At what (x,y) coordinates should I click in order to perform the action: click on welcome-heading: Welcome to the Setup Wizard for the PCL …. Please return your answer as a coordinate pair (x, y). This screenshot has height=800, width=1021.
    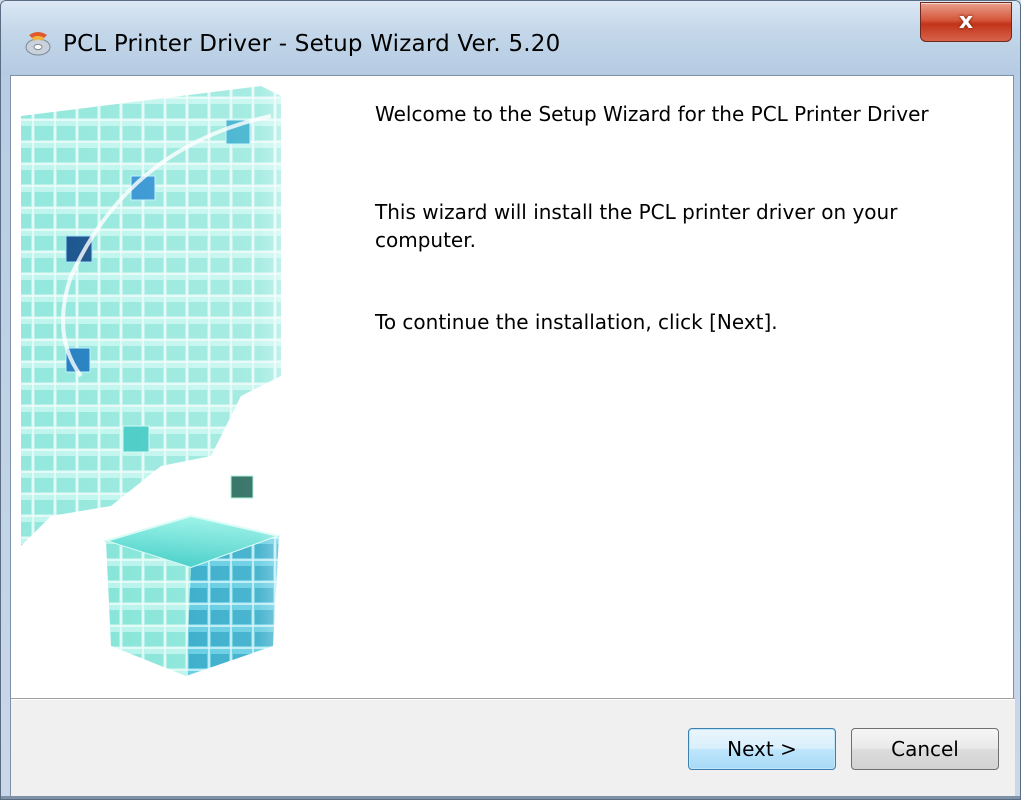
    Looking at the image, I should click on (652, 114).